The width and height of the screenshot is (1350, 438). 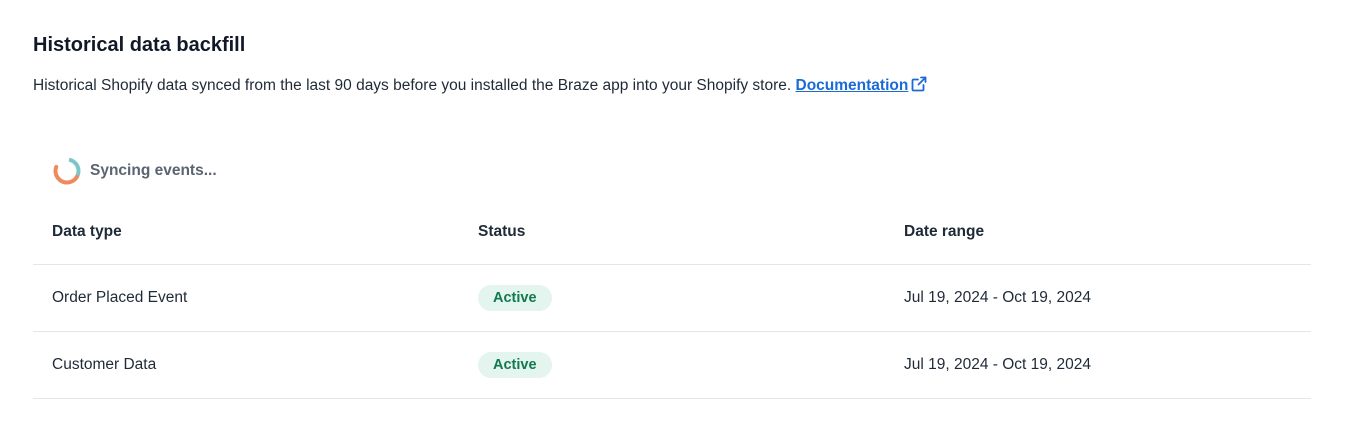 I want to click on column-header-status: Status, so click(x=502, y=231).